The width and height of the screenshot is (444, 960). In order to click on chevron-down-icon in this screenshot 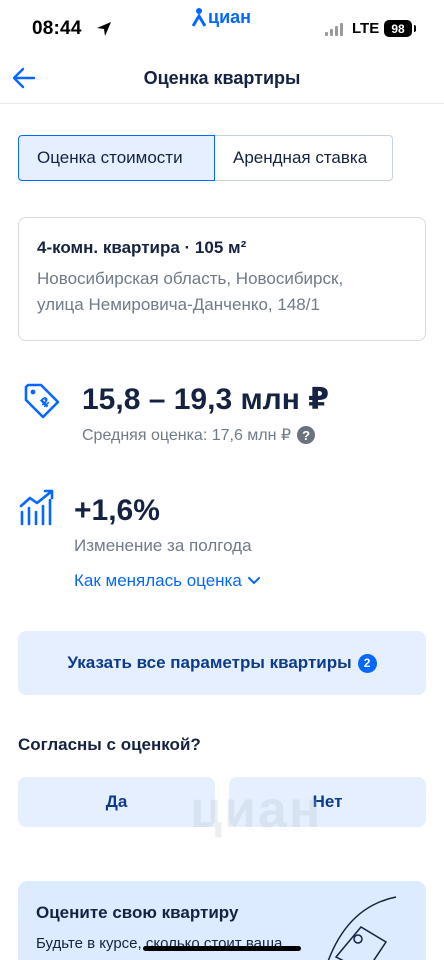, I will do `click(253, 581)`.